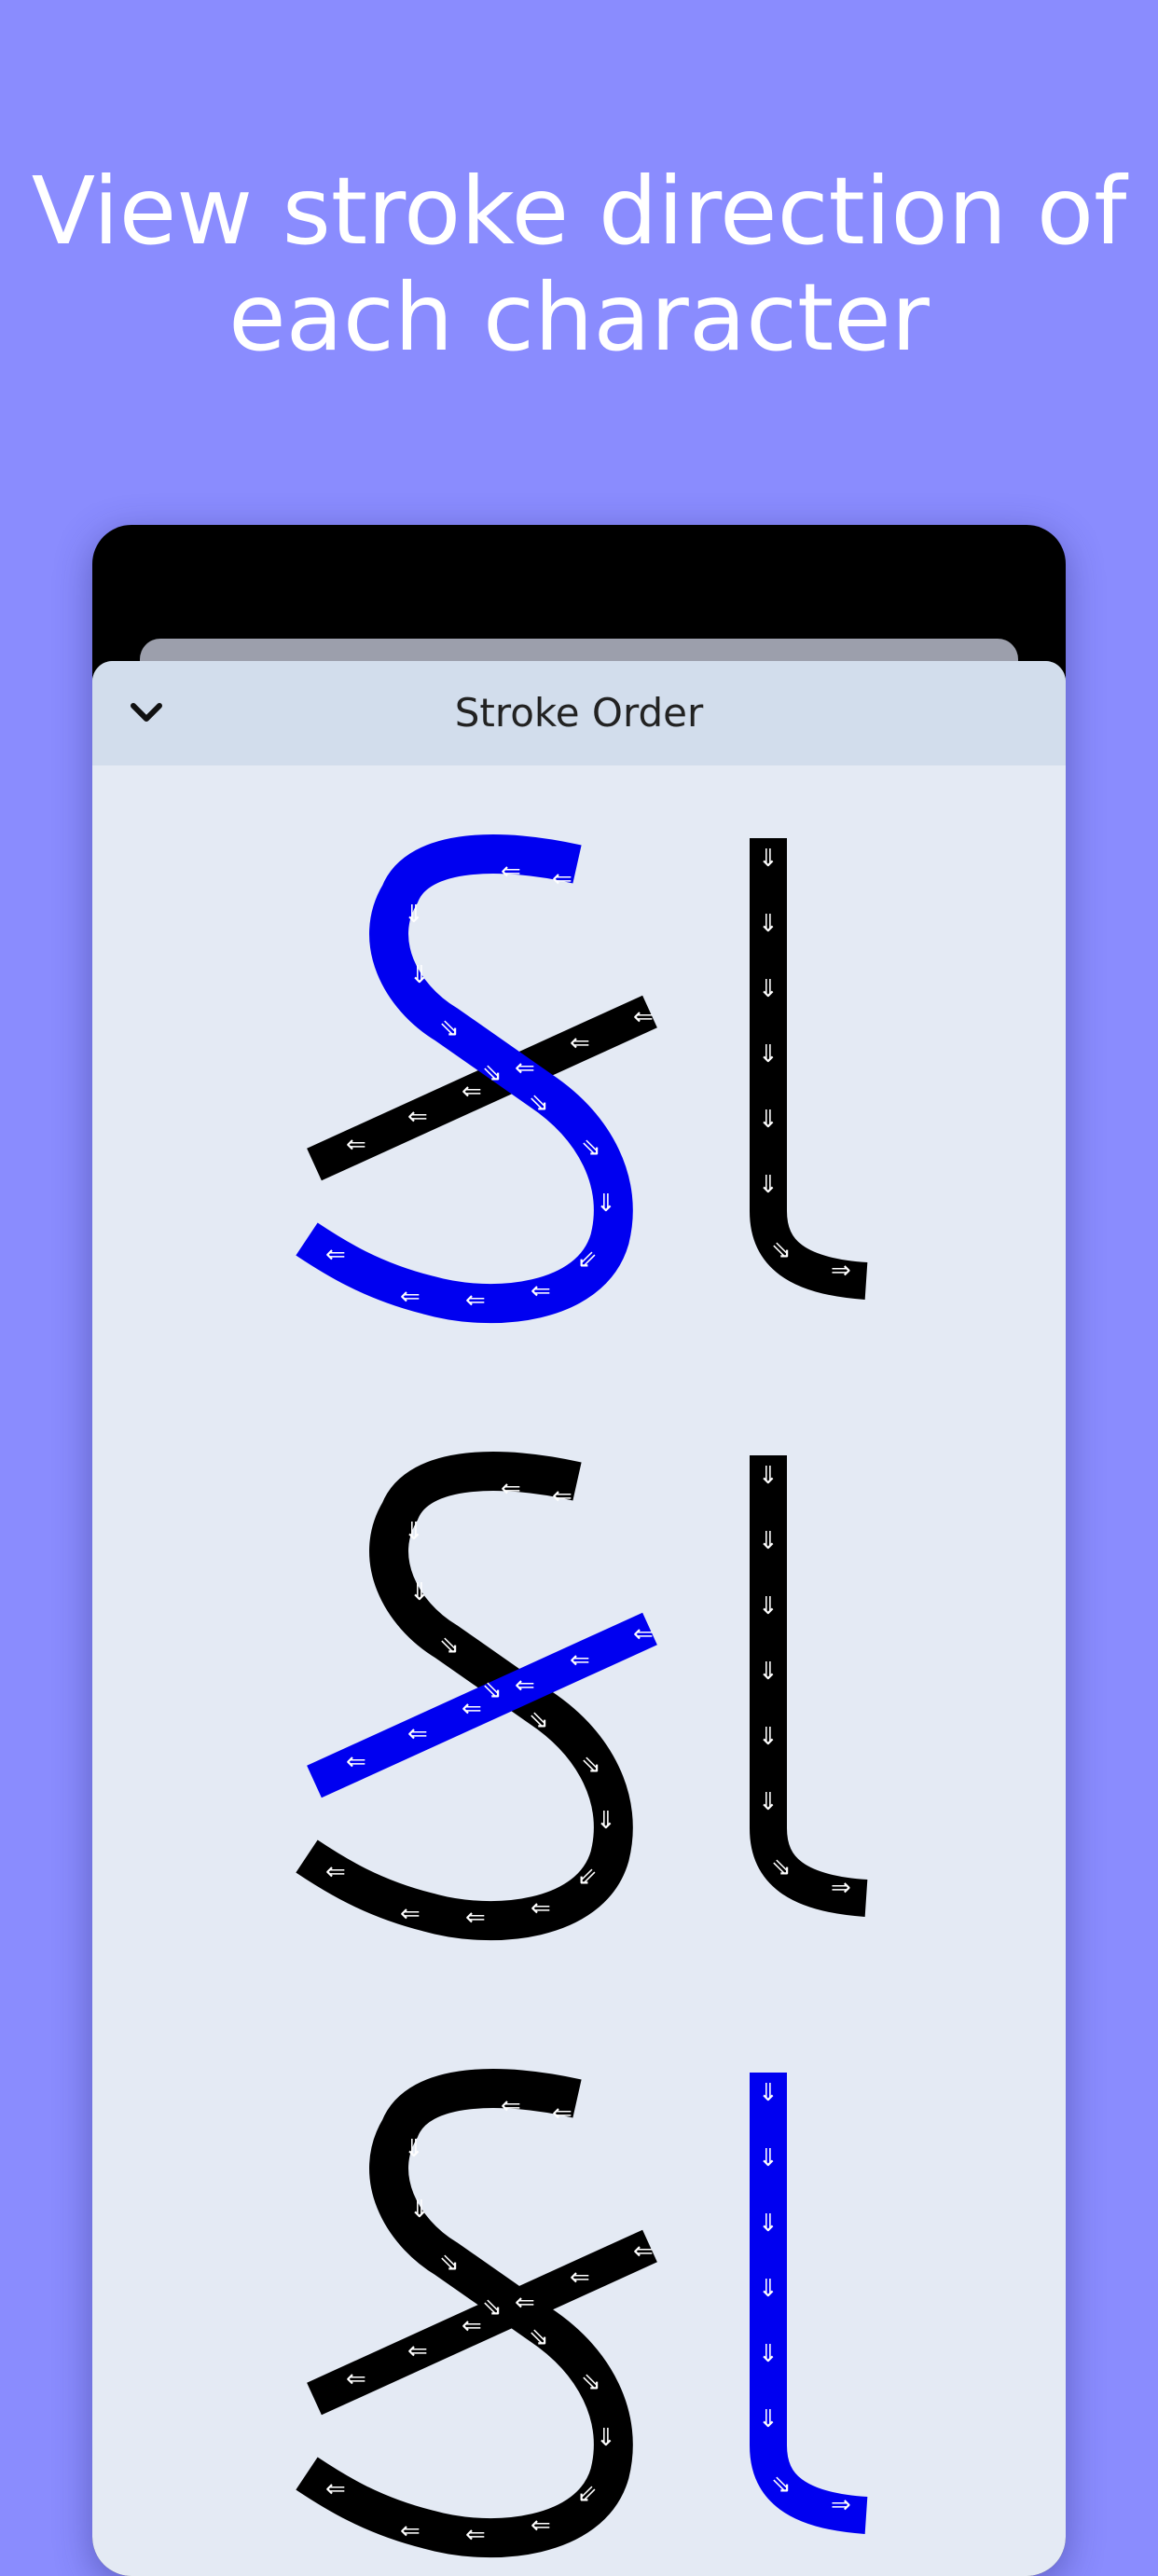 Image resolution: width=1158 pixels, height=2576 pixels. Describe the element at coordinates (579, 211) in the screenshot. I see `headline-line-1: View stroke direction of` at that location.